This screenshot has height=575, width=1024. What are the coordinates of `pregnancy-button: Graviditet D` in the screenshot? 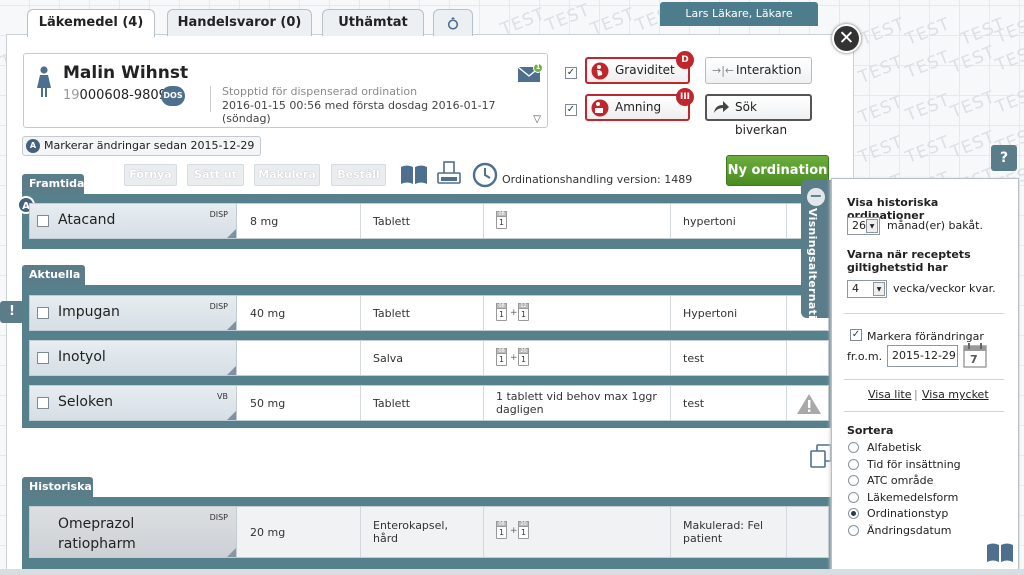 It's located at (639, 67).